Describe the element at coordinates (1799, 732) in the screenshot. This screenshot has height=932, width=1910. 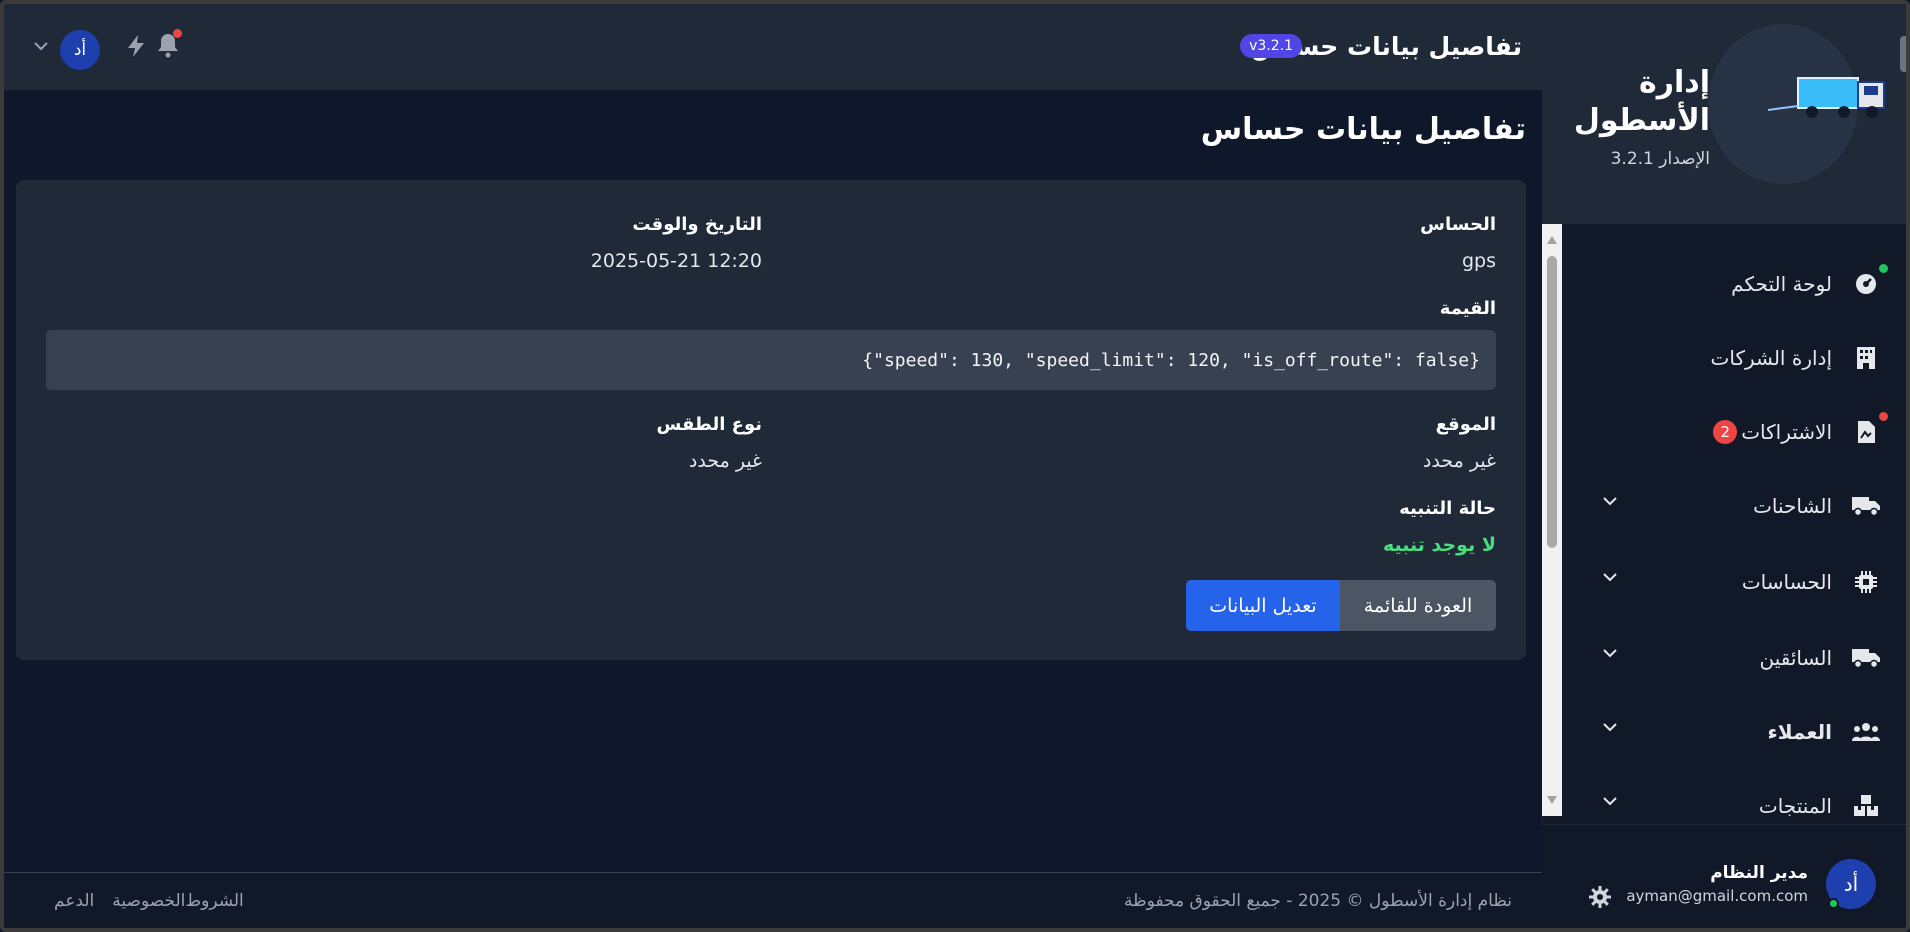
I see `sidebar-item-label: العملاء` at that location.